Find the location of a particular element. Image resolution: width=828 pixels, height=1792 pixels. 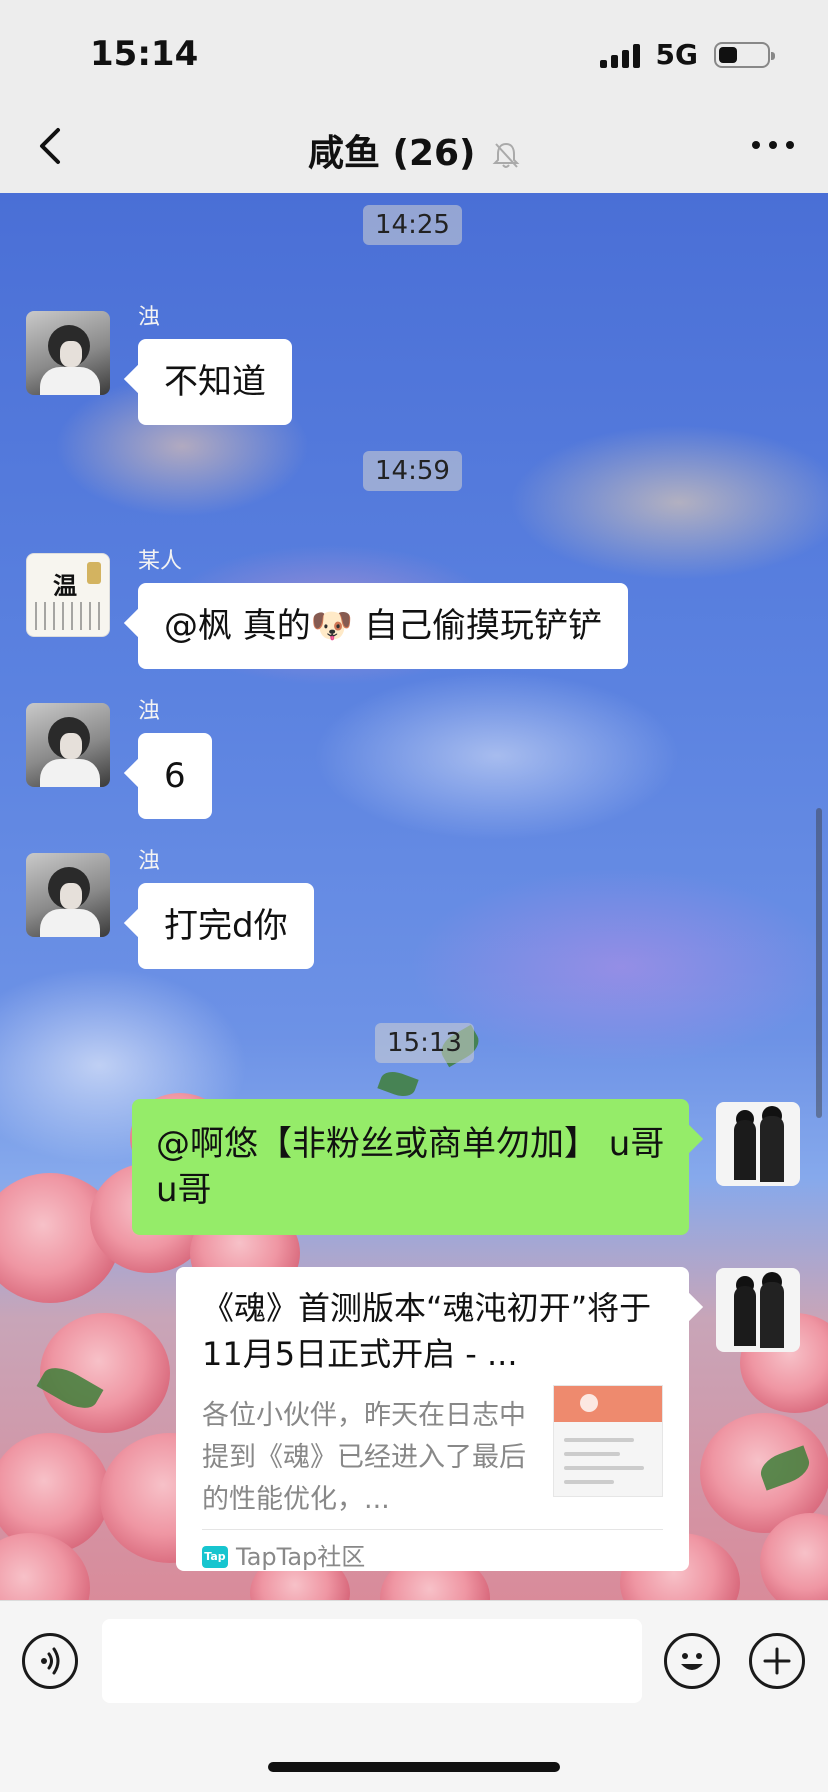

avatar: 温 is located at coordinates (68, 595).